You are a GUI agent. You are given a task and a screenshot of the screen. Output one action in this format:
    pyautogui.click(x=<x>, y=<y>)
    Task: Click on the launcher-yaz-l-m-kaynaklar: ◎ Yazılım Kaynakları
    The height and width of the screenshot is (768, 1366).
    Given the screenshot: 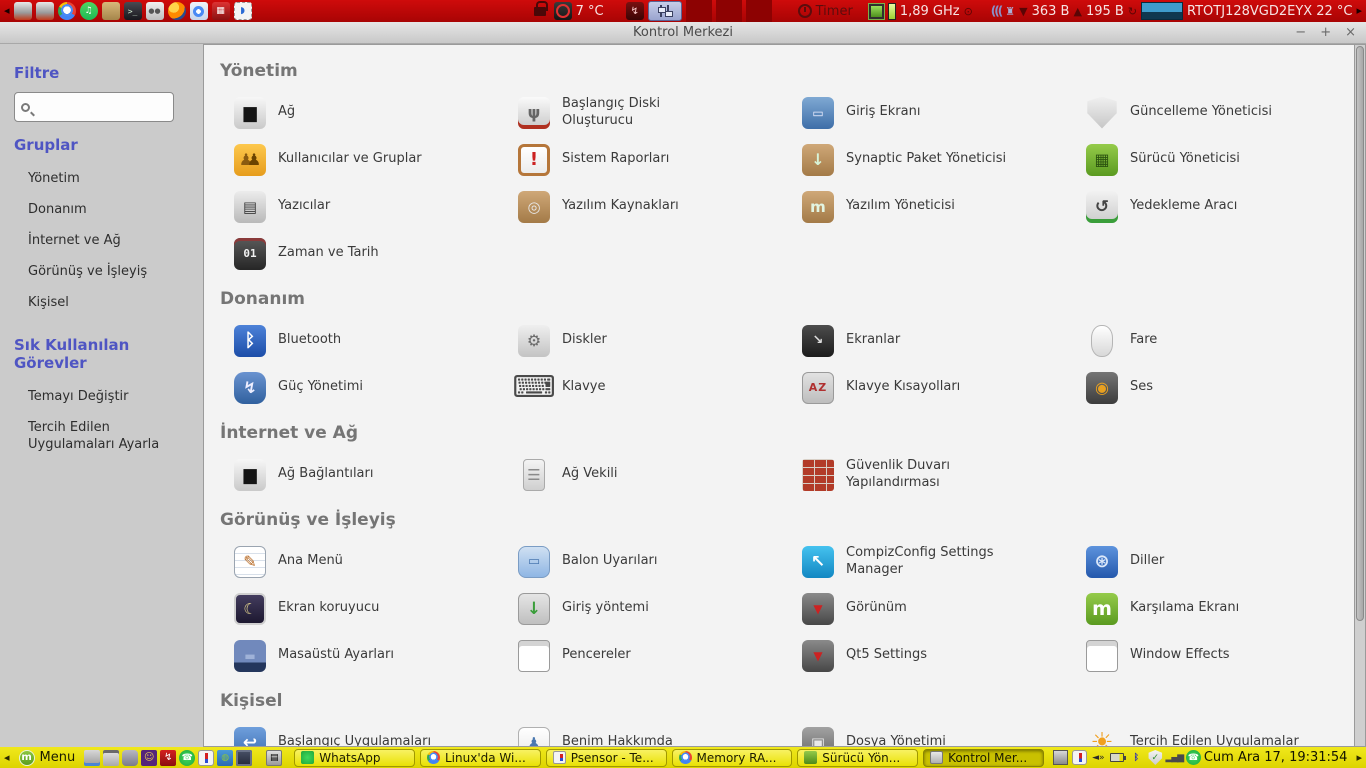 What is the action you would take?
    pyautogui.click(x=644, y=206)
    